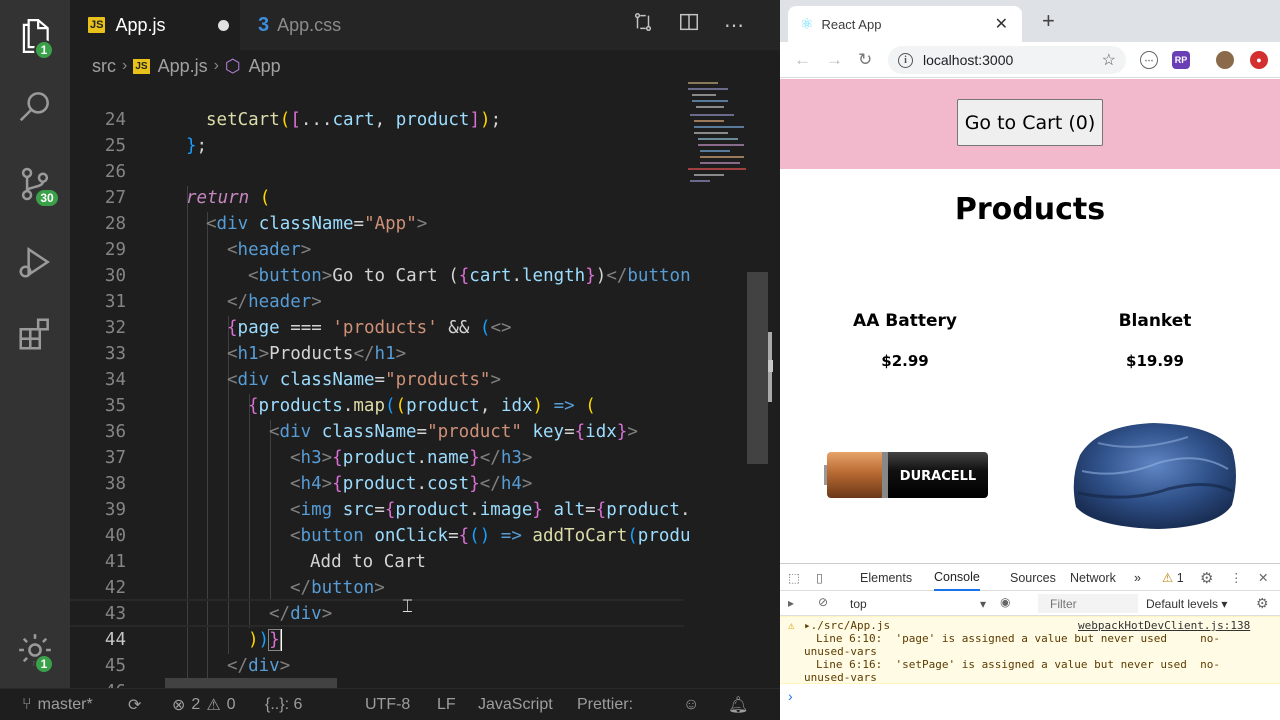 The width and height of the screenshot is (1280, 720). What do you see at coordinates (244, 588) in the screenshot?
I see `code-line: 42 </button>` at bounding box center [244, 588].